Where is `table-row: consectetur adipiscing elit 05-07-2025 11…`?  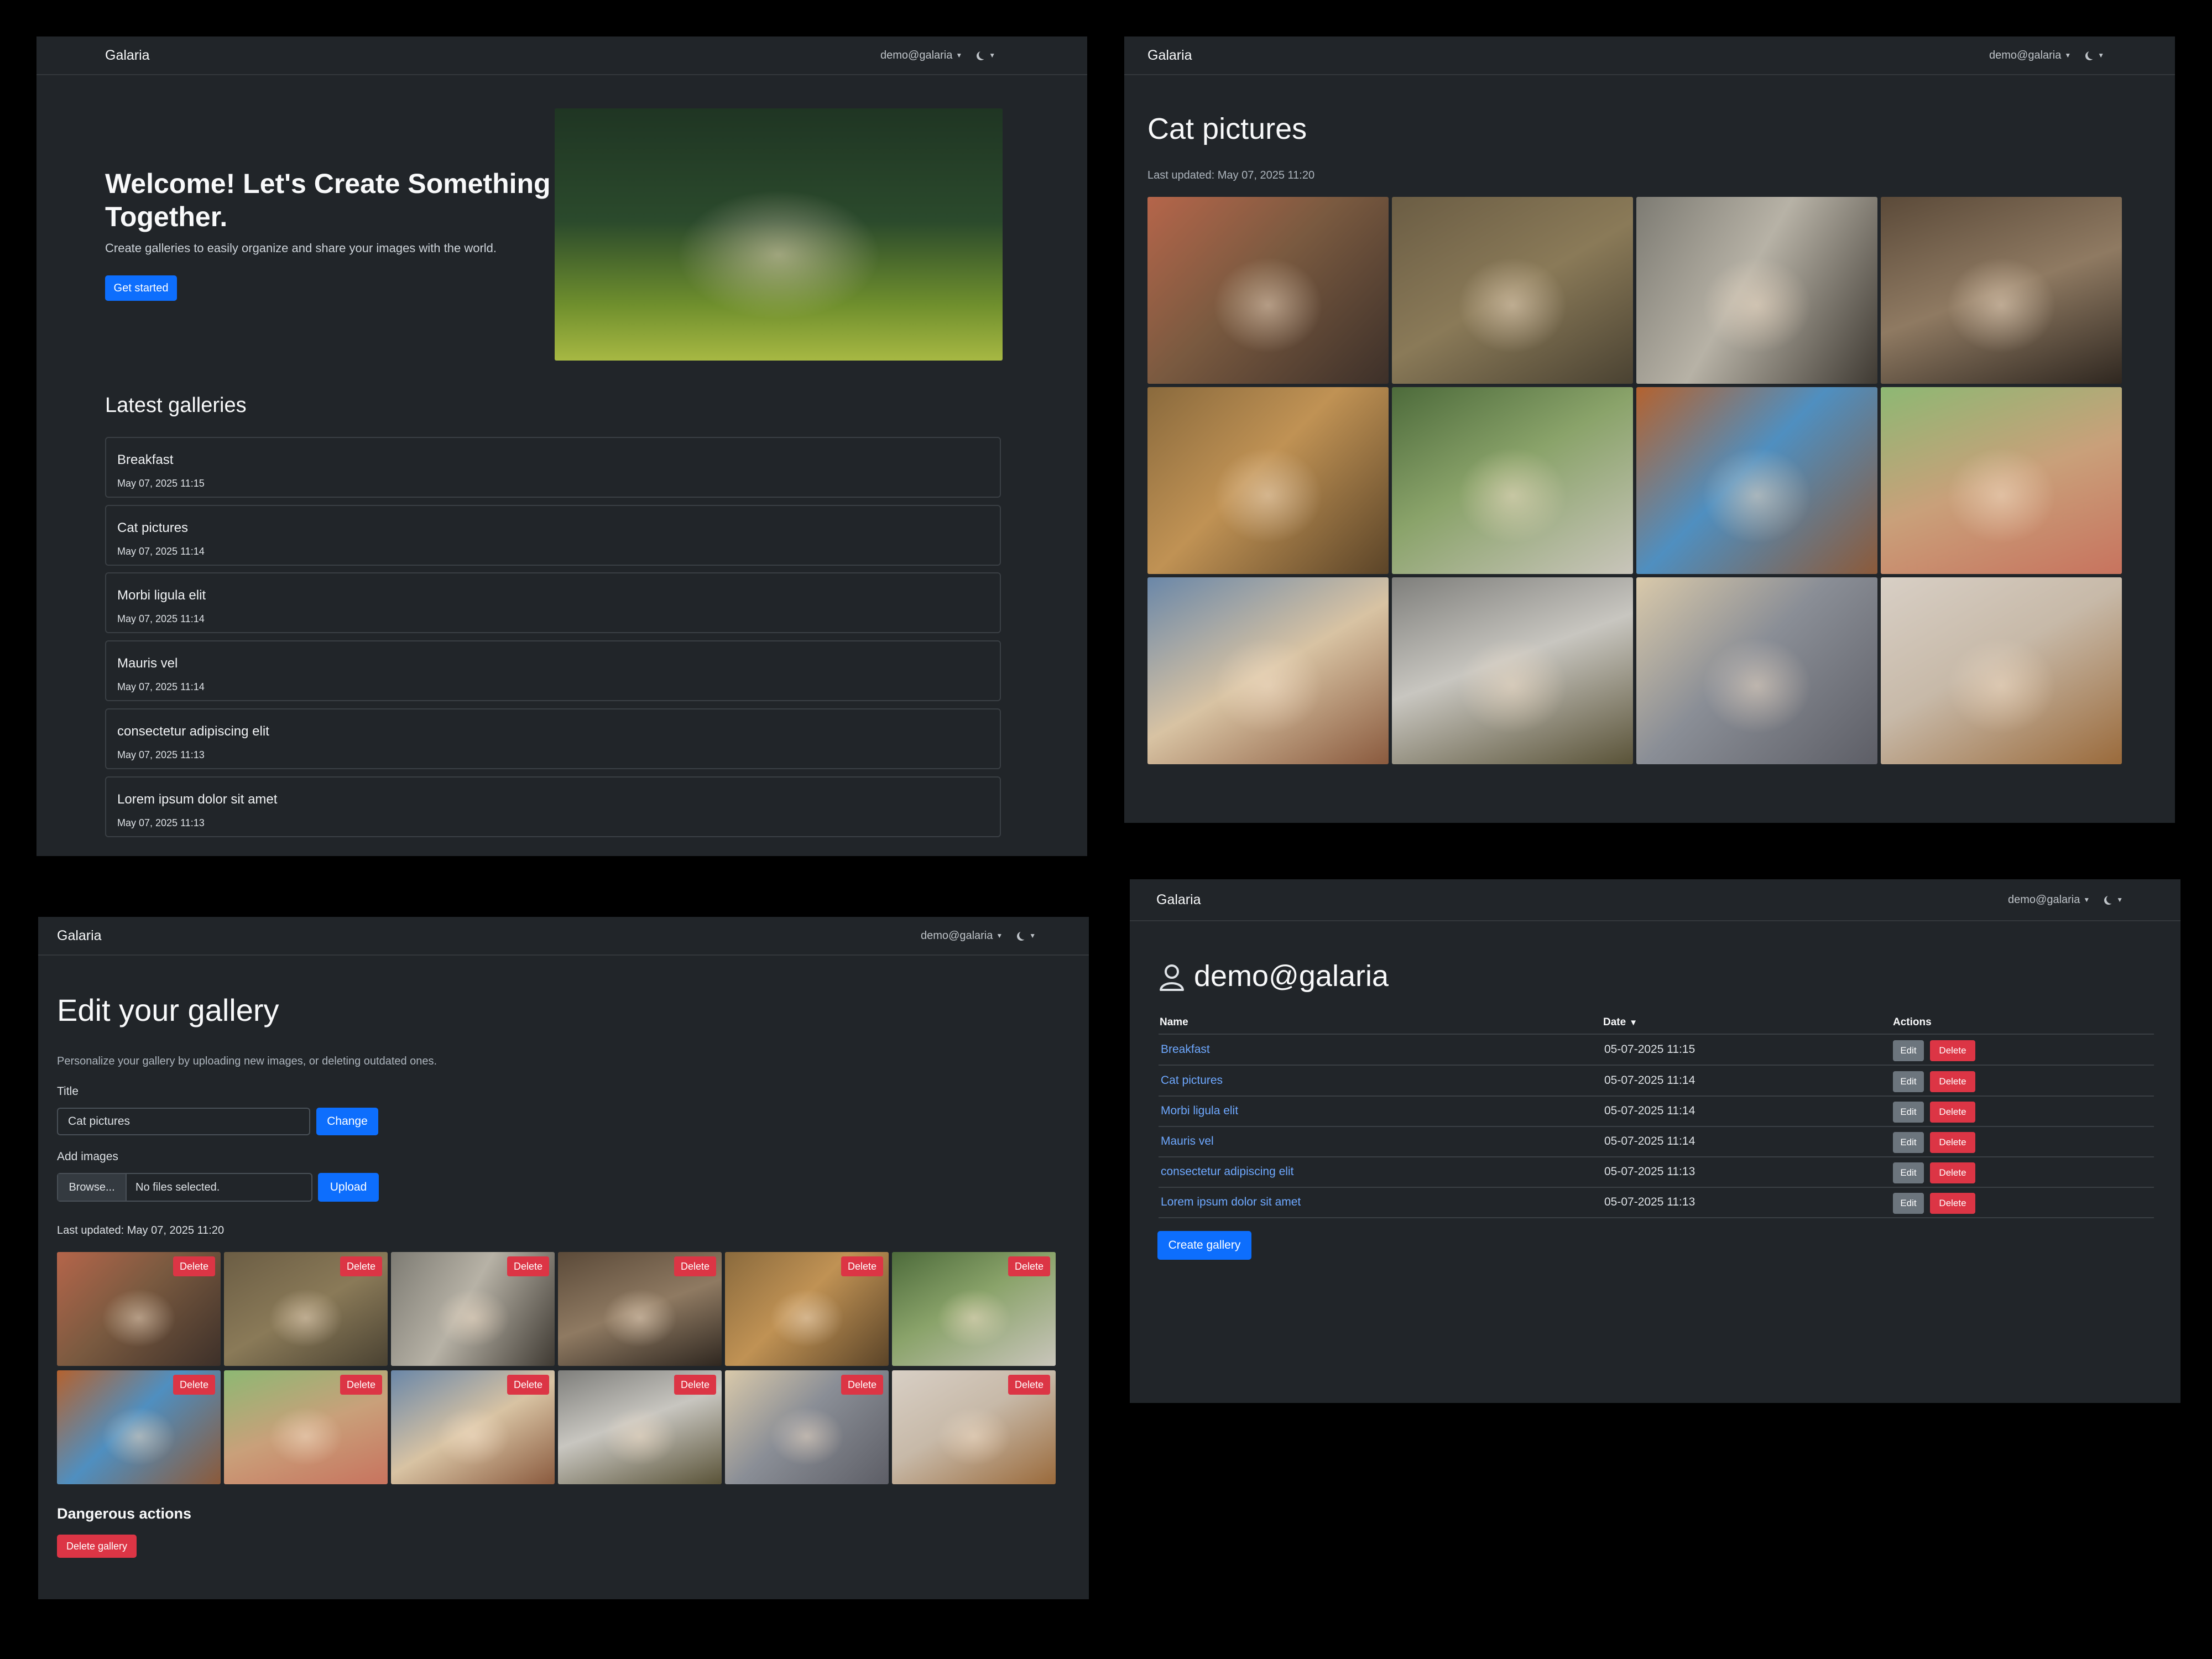 table-row: consectetur adipiscing elit 05-07-2025 11… is located at coordinates (1657, 1172).